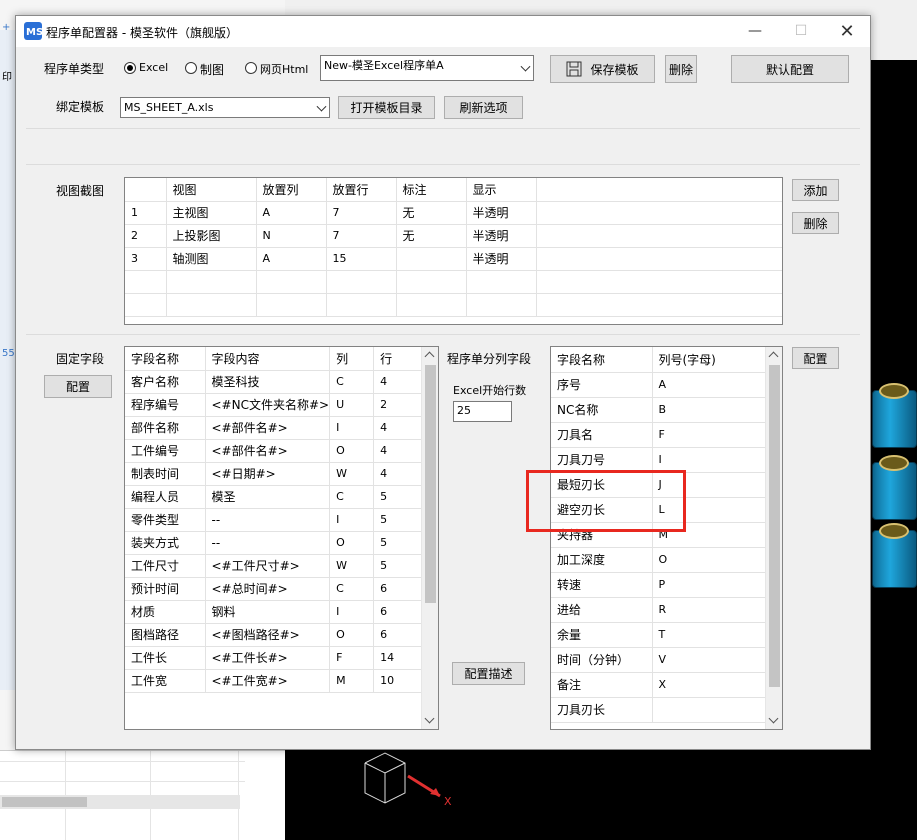 The image size is (917, 840). What do you see at coordinates (602, 460) in the screenshot?
I see `table-cell: 刀具刀号` at bounding box center [602, 460].